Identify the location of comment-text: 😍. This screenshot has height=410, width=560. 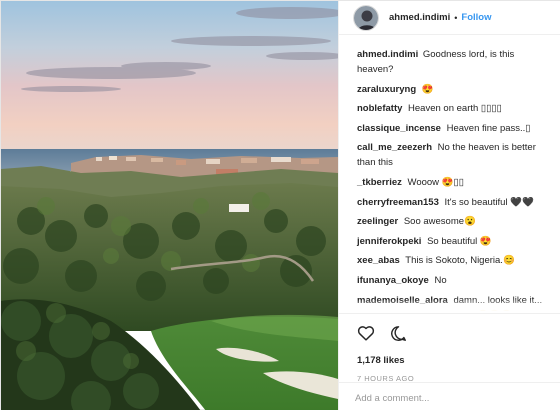
(427, 89).